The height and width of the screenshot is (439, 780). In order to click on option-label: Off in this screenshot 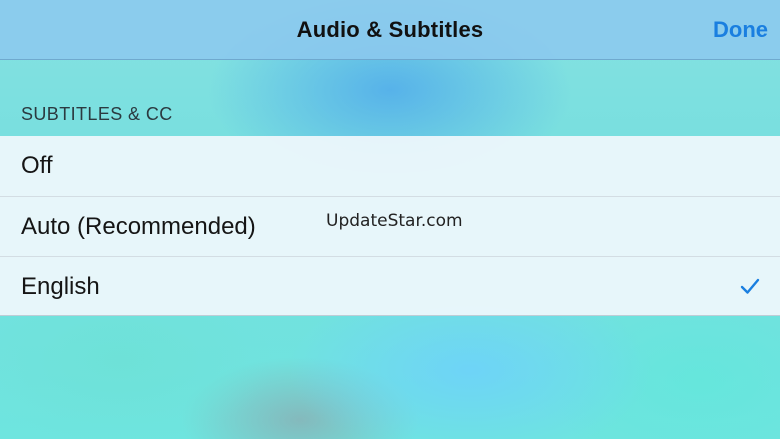, I will do `click(37, 165)`.